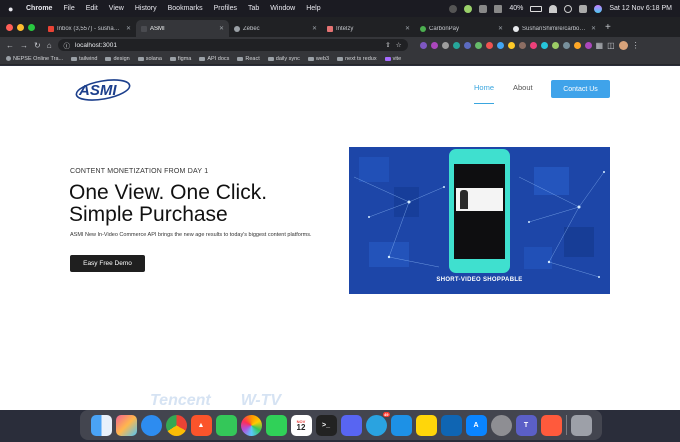  Describe the element at coordinates (151, 425) in the screenshot. I see `safari-icon` at that location.